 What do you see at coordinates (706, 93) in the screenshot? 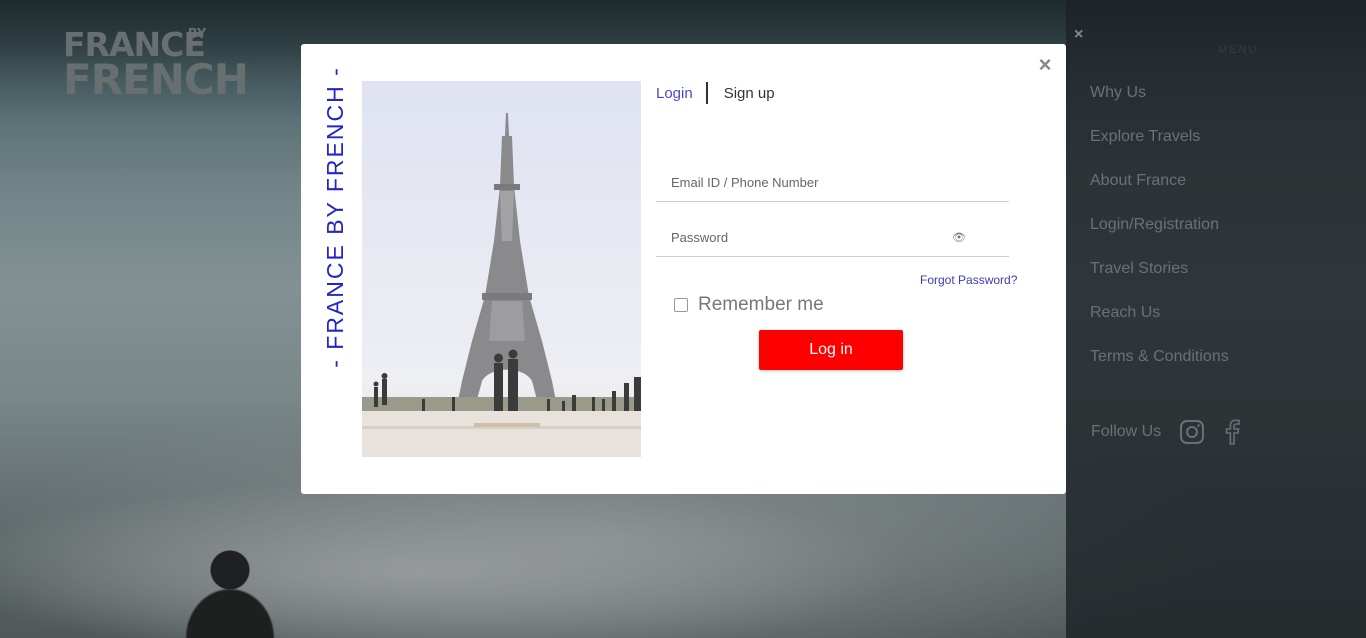
I see `tab-divider` at bounding box center [706, 93].